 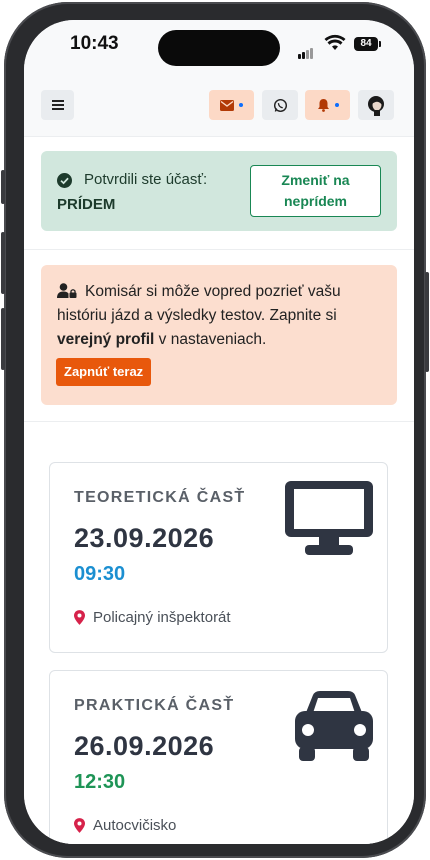 I want to click on attendance-status: PRÍDEM, so click(x=86, y=204).